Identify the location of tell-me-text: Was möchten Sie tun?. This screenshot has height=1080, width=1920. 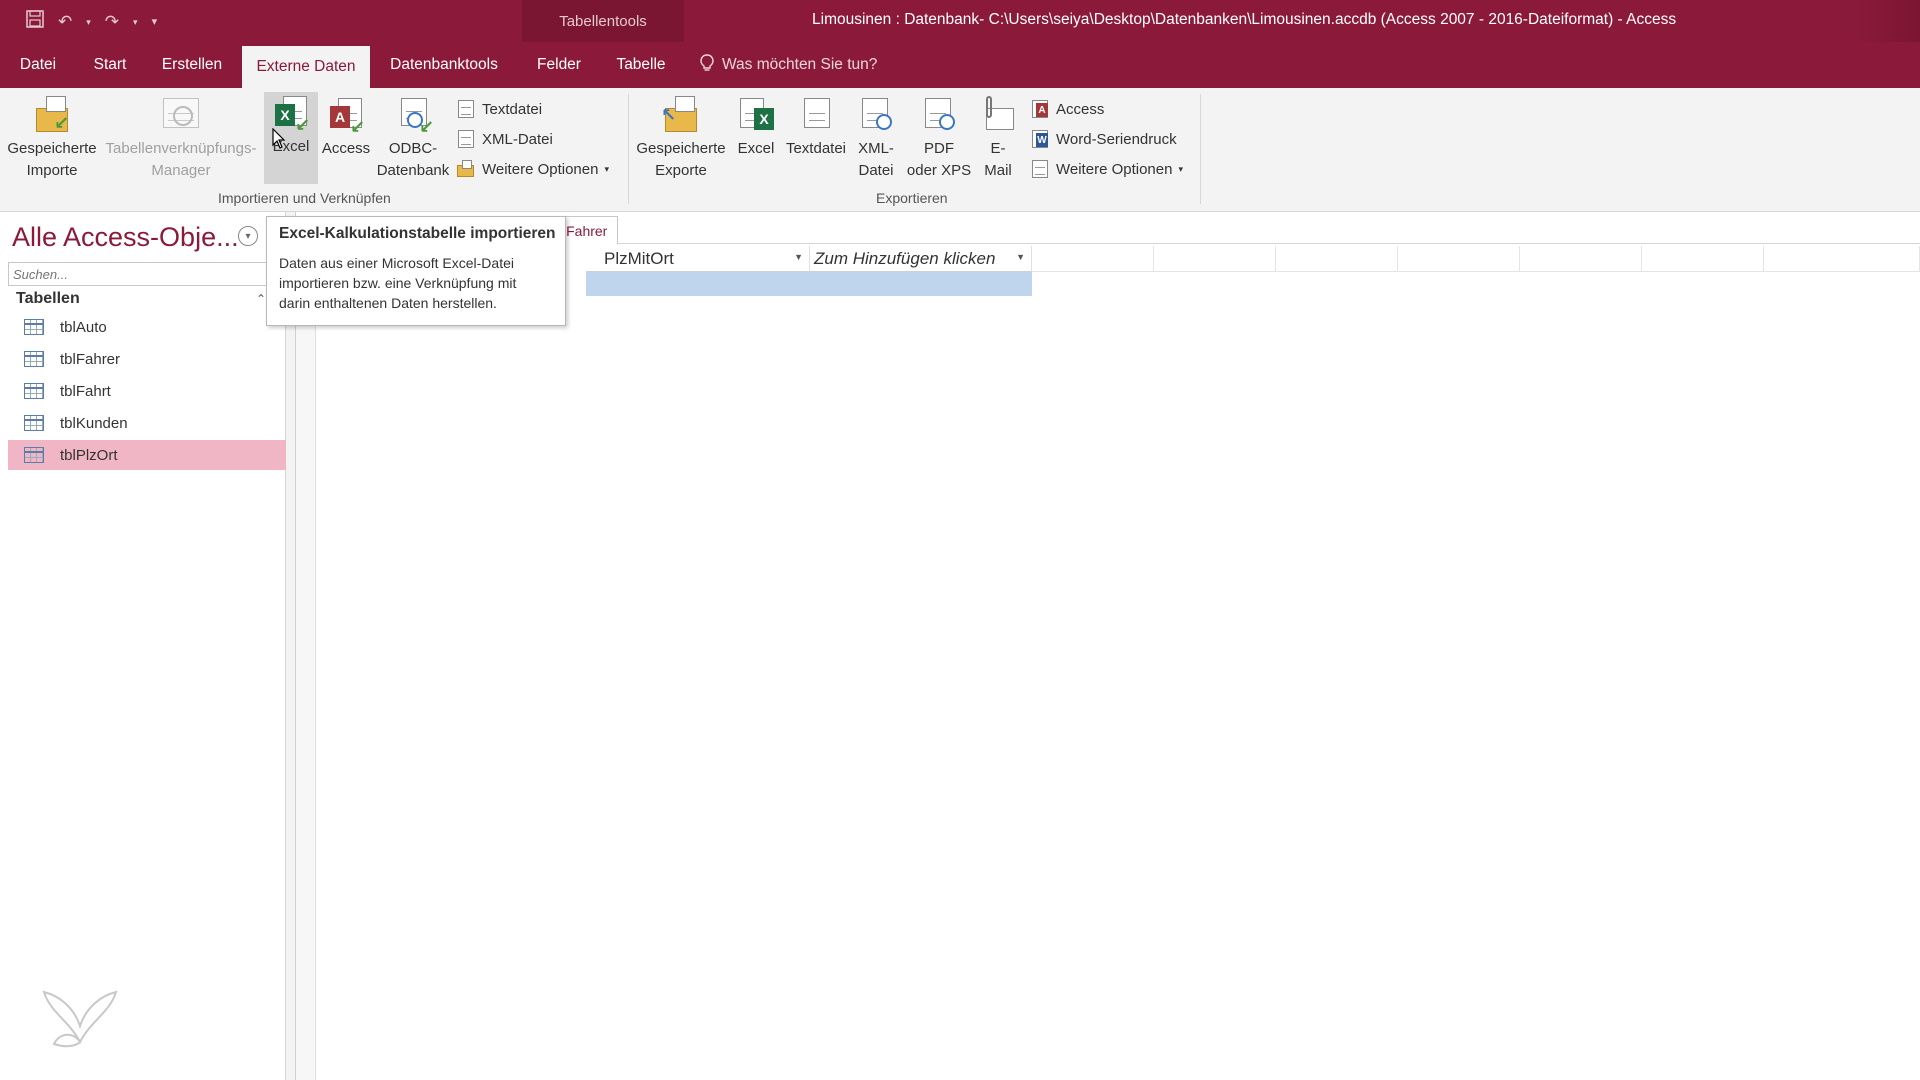
(800, 64).